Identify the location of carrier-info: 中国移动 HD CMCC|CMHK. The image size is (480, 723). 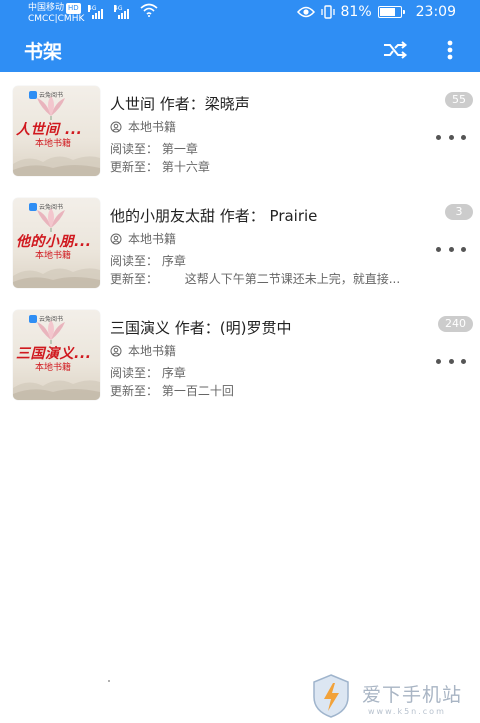
(56, 14).